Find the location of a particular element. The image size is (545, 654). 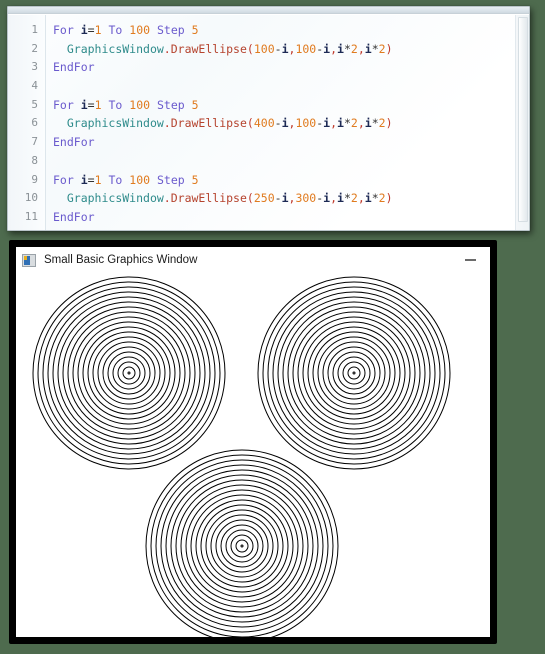

code-token: 400 is located at coordinates (264, 123).